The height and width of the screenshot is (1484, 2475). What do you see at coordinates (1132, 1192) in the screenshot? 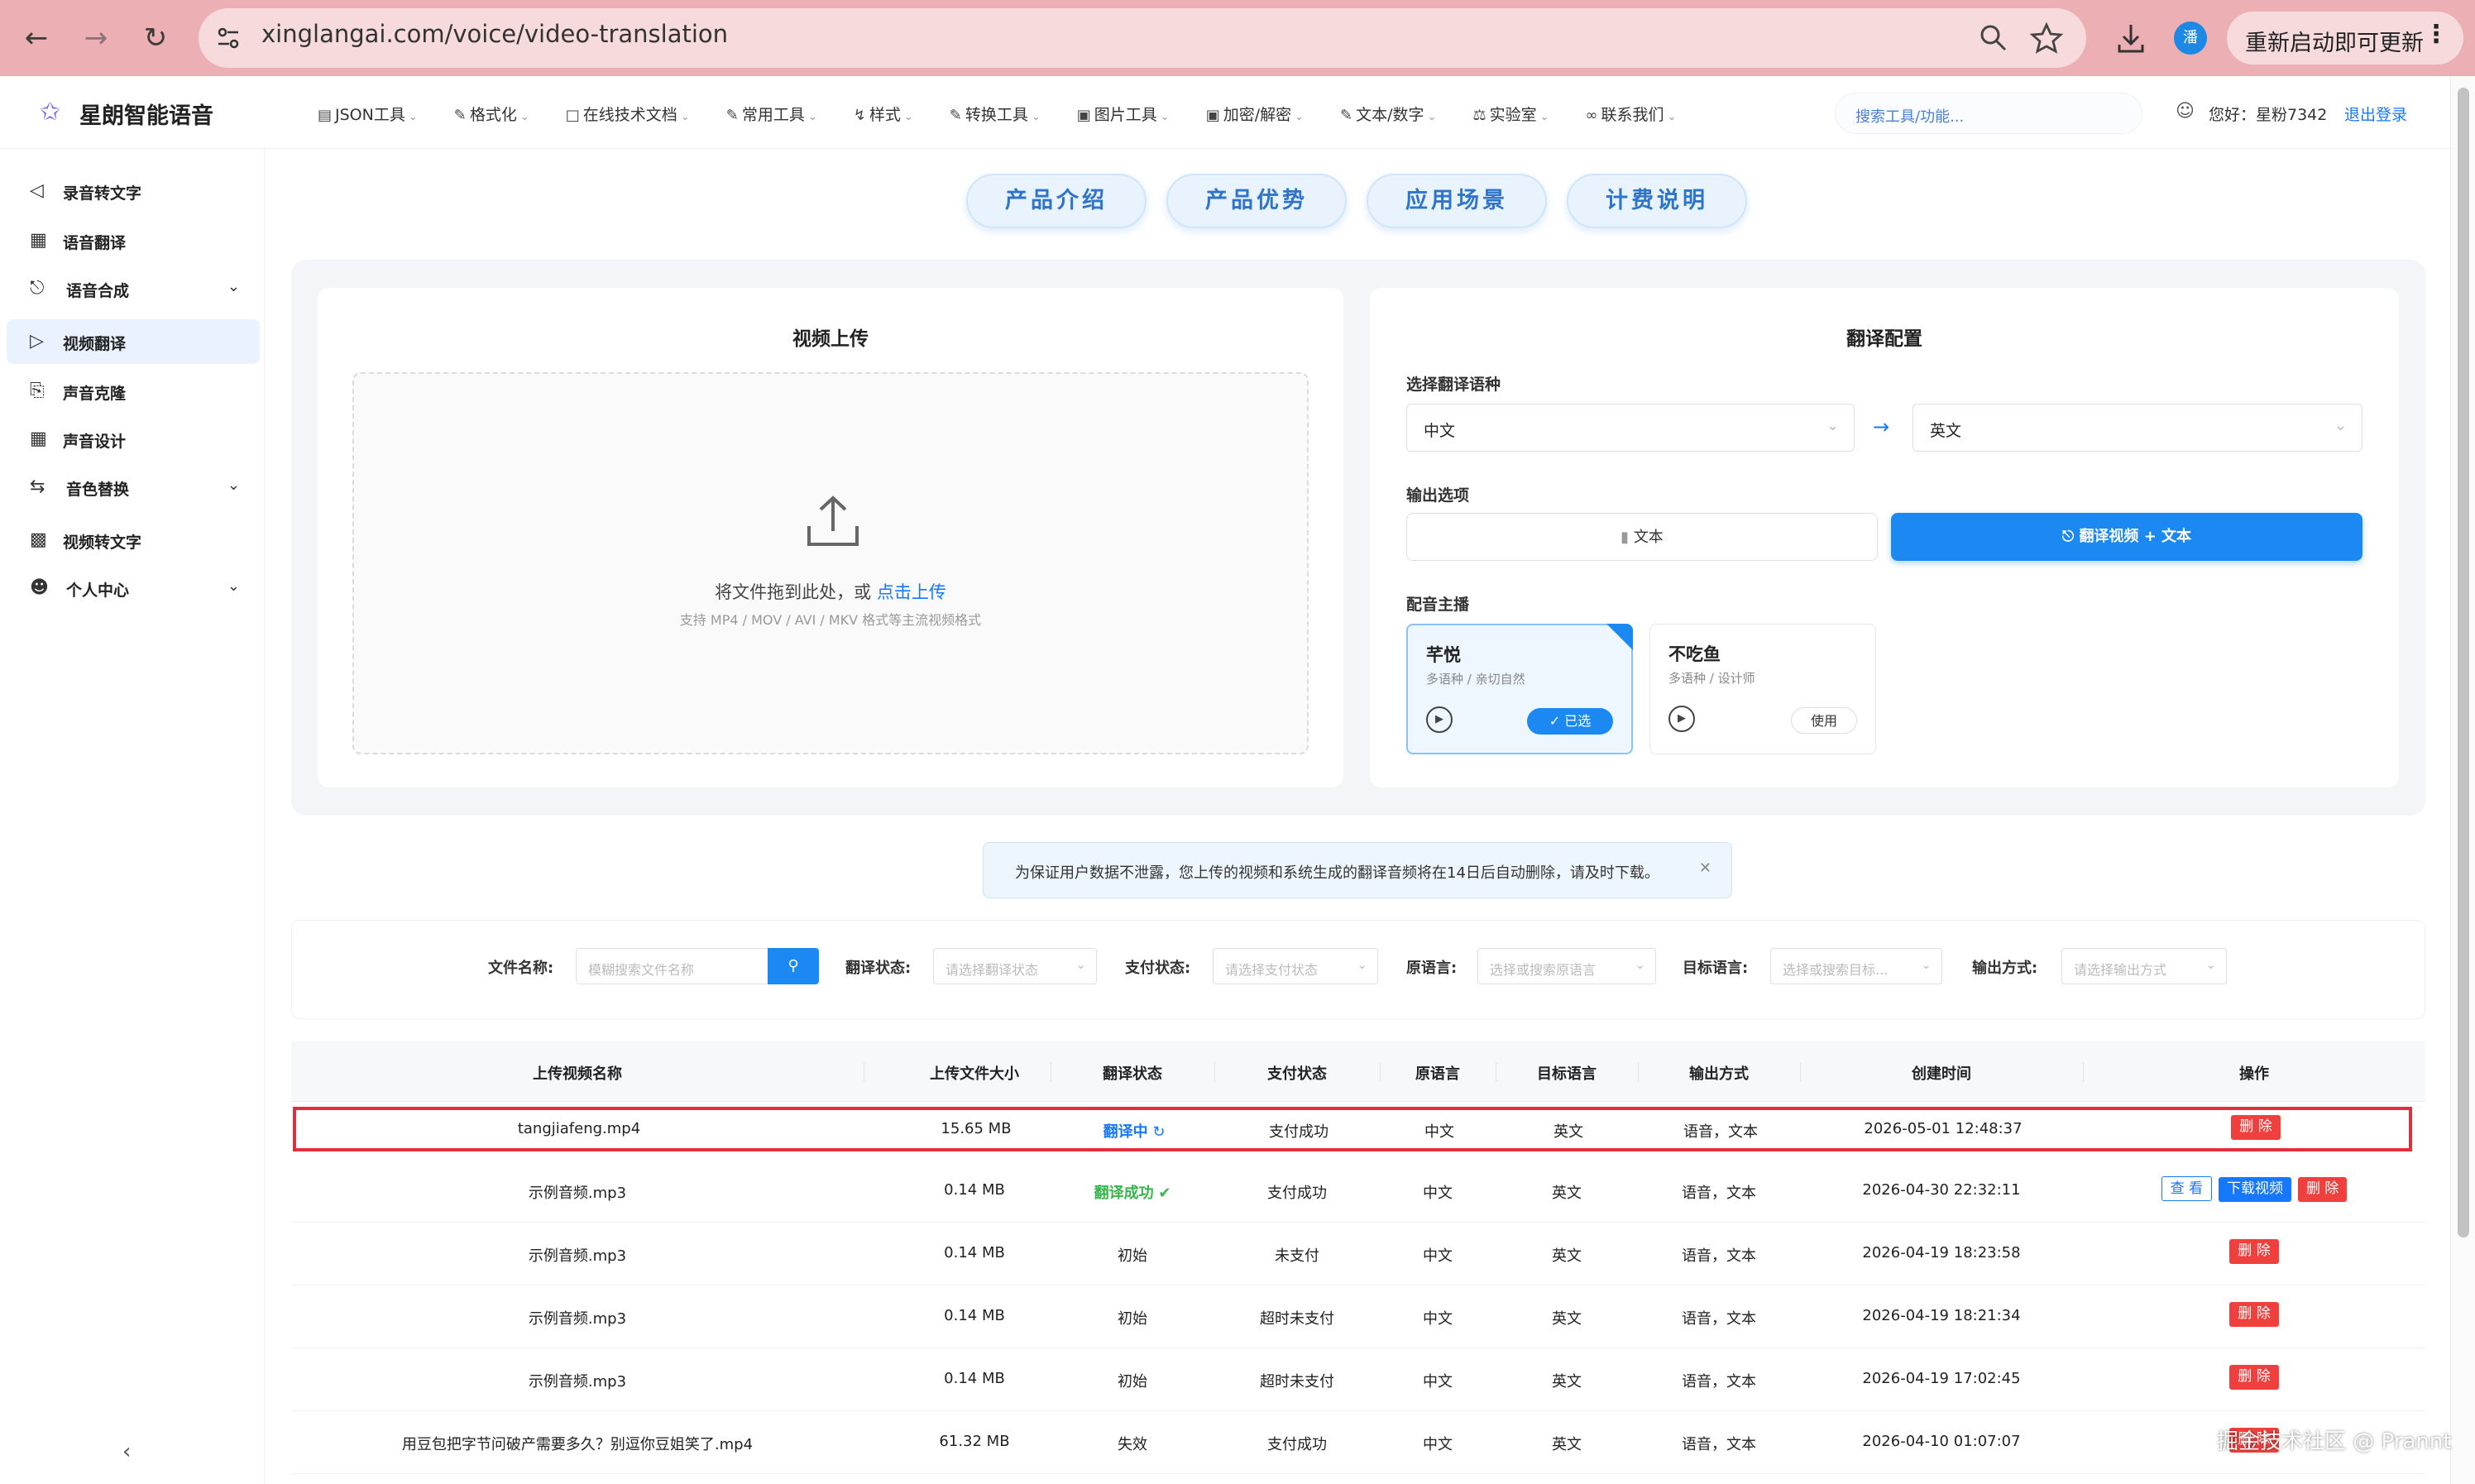
I see `cell-status: 翻译成功 ✔` at bounding box center [1132, 1192].